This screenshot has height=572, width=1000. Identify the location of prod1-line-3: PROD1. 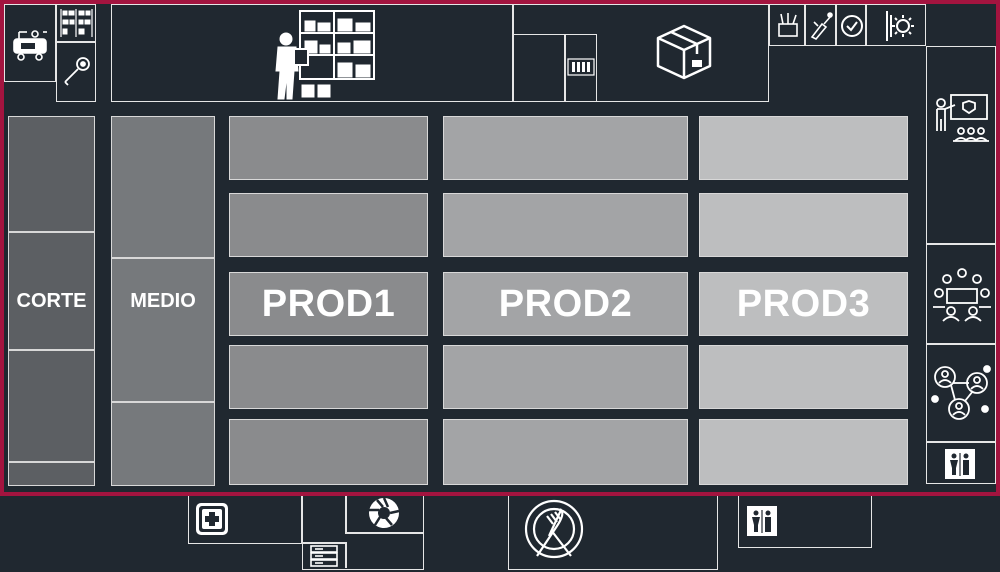
(328, 304).